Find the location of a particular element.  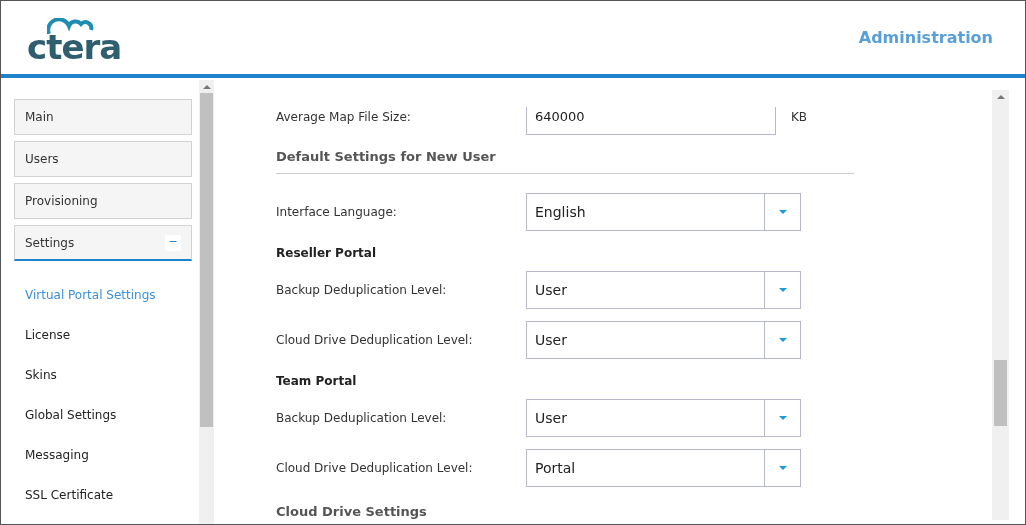

subsection-heading: Reseller Portal is located at coordinates (327, 253).